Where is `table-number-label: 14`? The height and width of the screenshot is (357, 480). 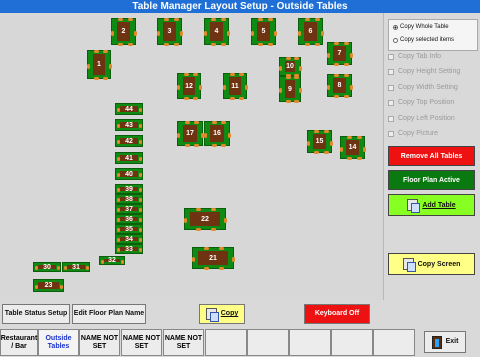 table-number-label: 14 is located at coordinates (352, 147).